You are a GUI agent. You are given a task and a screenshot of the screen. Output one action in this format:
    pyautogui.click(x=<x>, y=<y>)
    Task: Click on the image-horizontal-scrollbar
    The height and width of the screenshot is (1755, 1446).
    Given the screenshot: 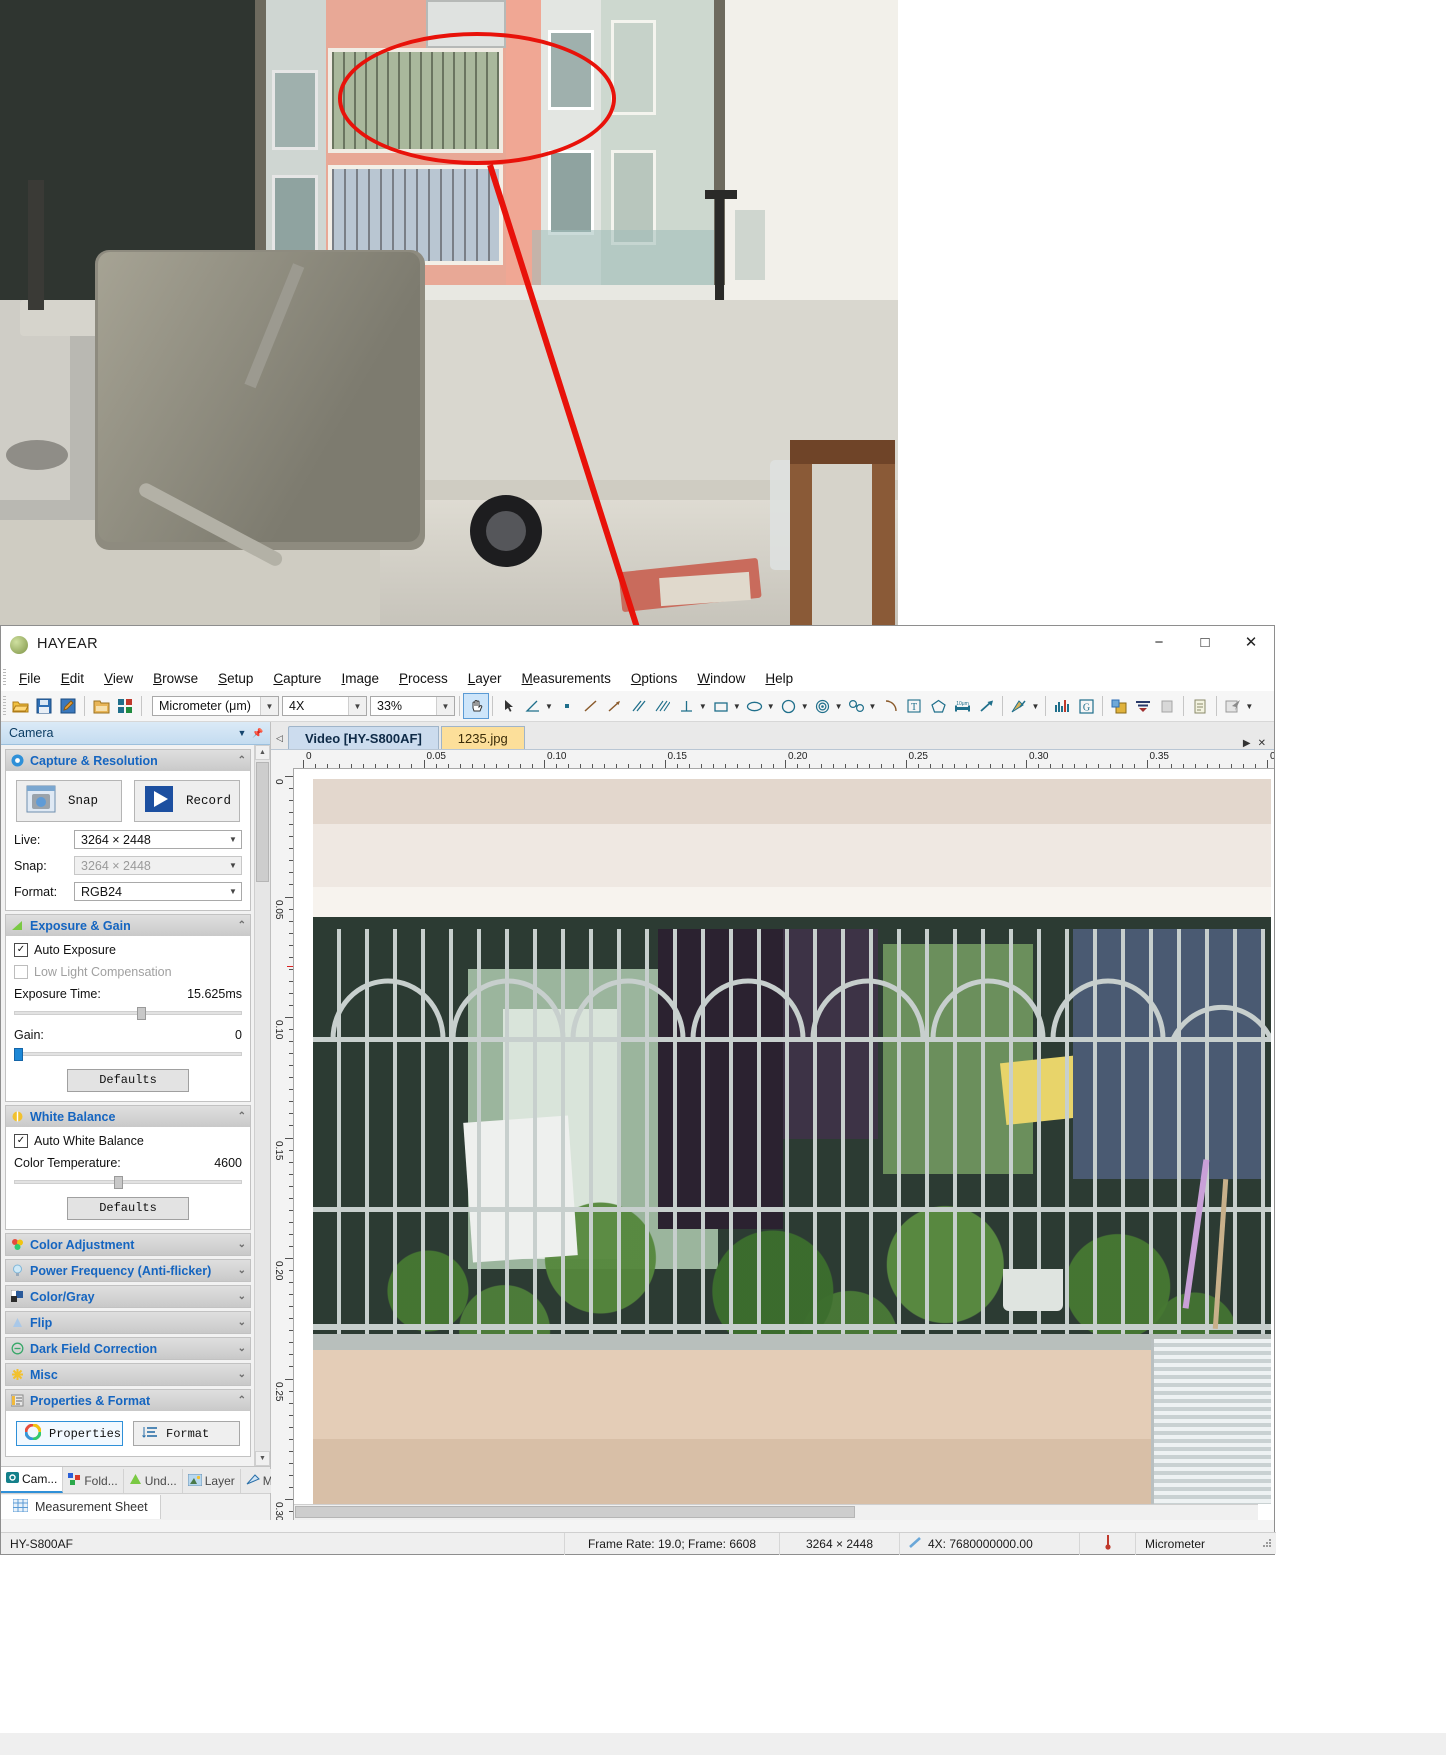 What is the action you would take?
    pyautogui.click(x=776, y=1512)
    